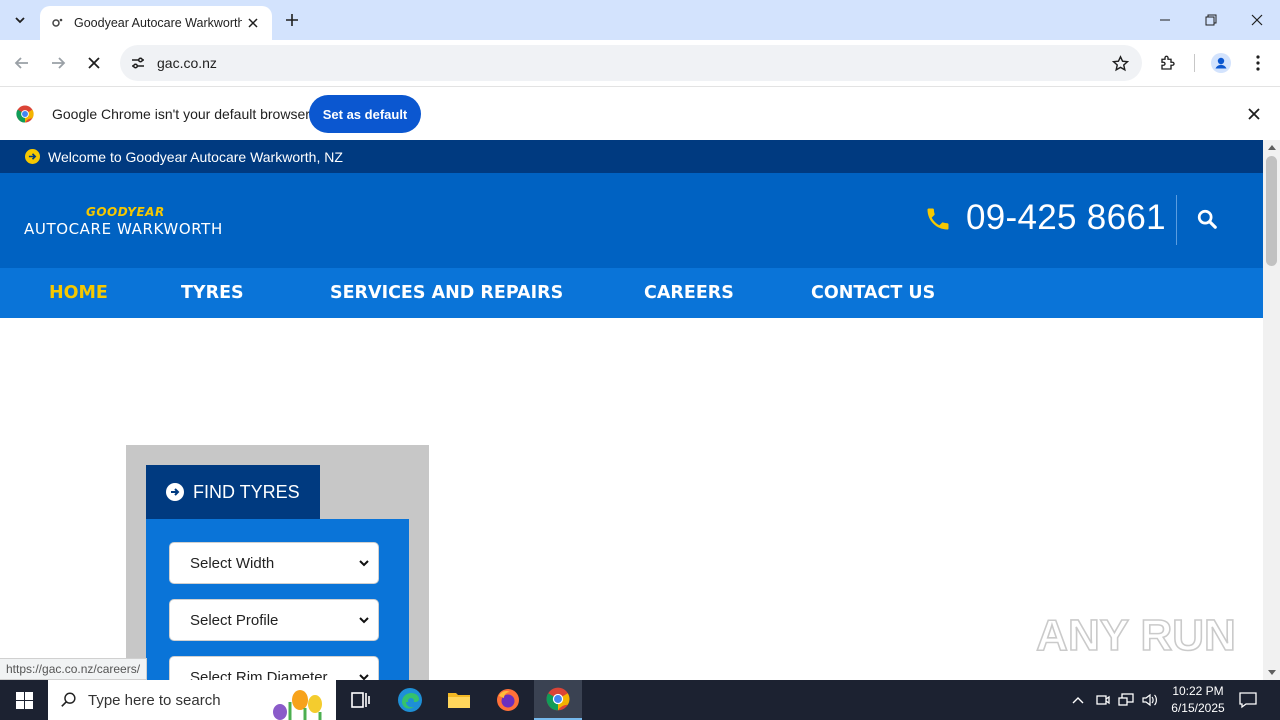 The height and width of the screenshot is (720, 1280). I want to click on nav-careers: CAREERS, so click(689, 293).